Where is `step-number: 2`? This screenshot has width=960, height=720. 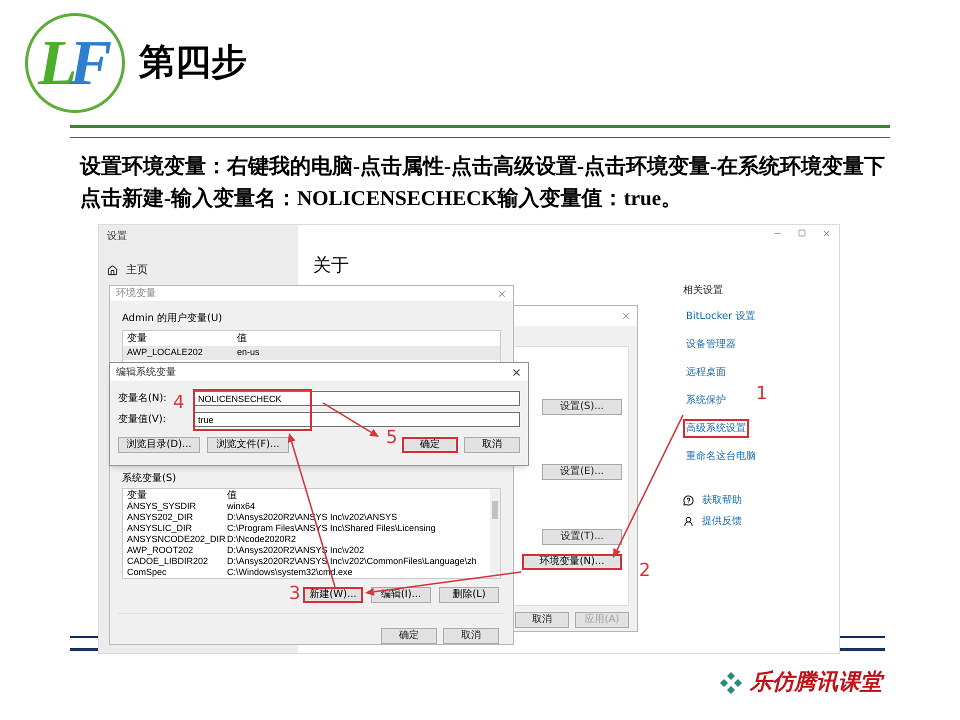
step-number: 2 is located at coordinates (644, 571).